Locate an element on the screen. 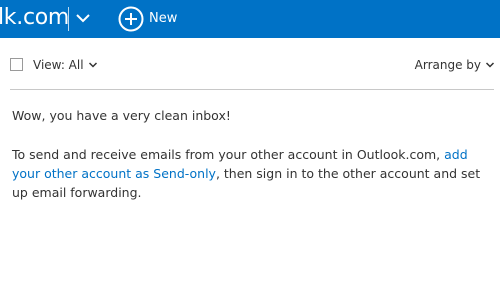 This screenshot has height=300, width=500. plus-circle-icon is located at coordinates (131, 19).